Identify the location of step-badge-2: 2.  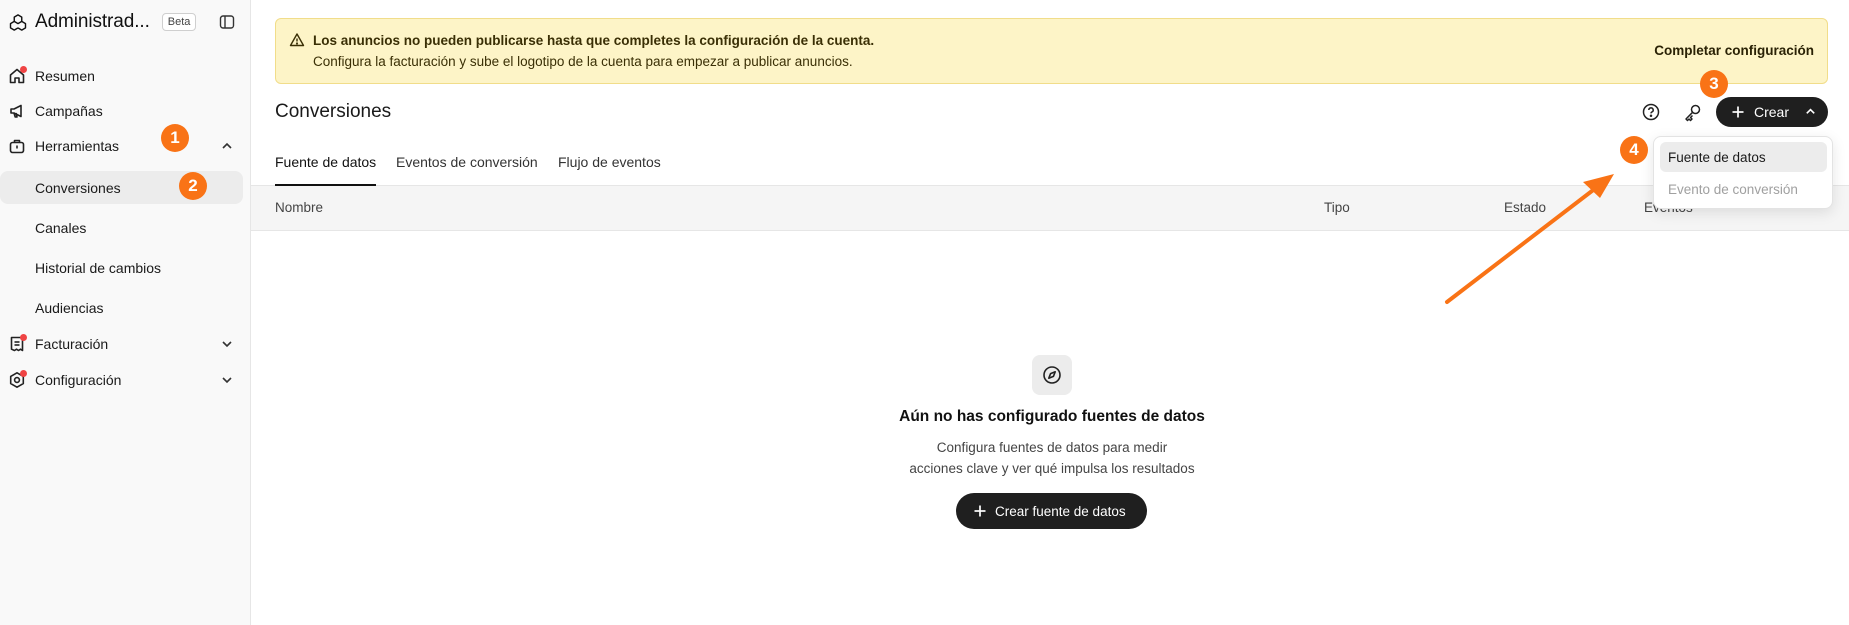
(193, 186).